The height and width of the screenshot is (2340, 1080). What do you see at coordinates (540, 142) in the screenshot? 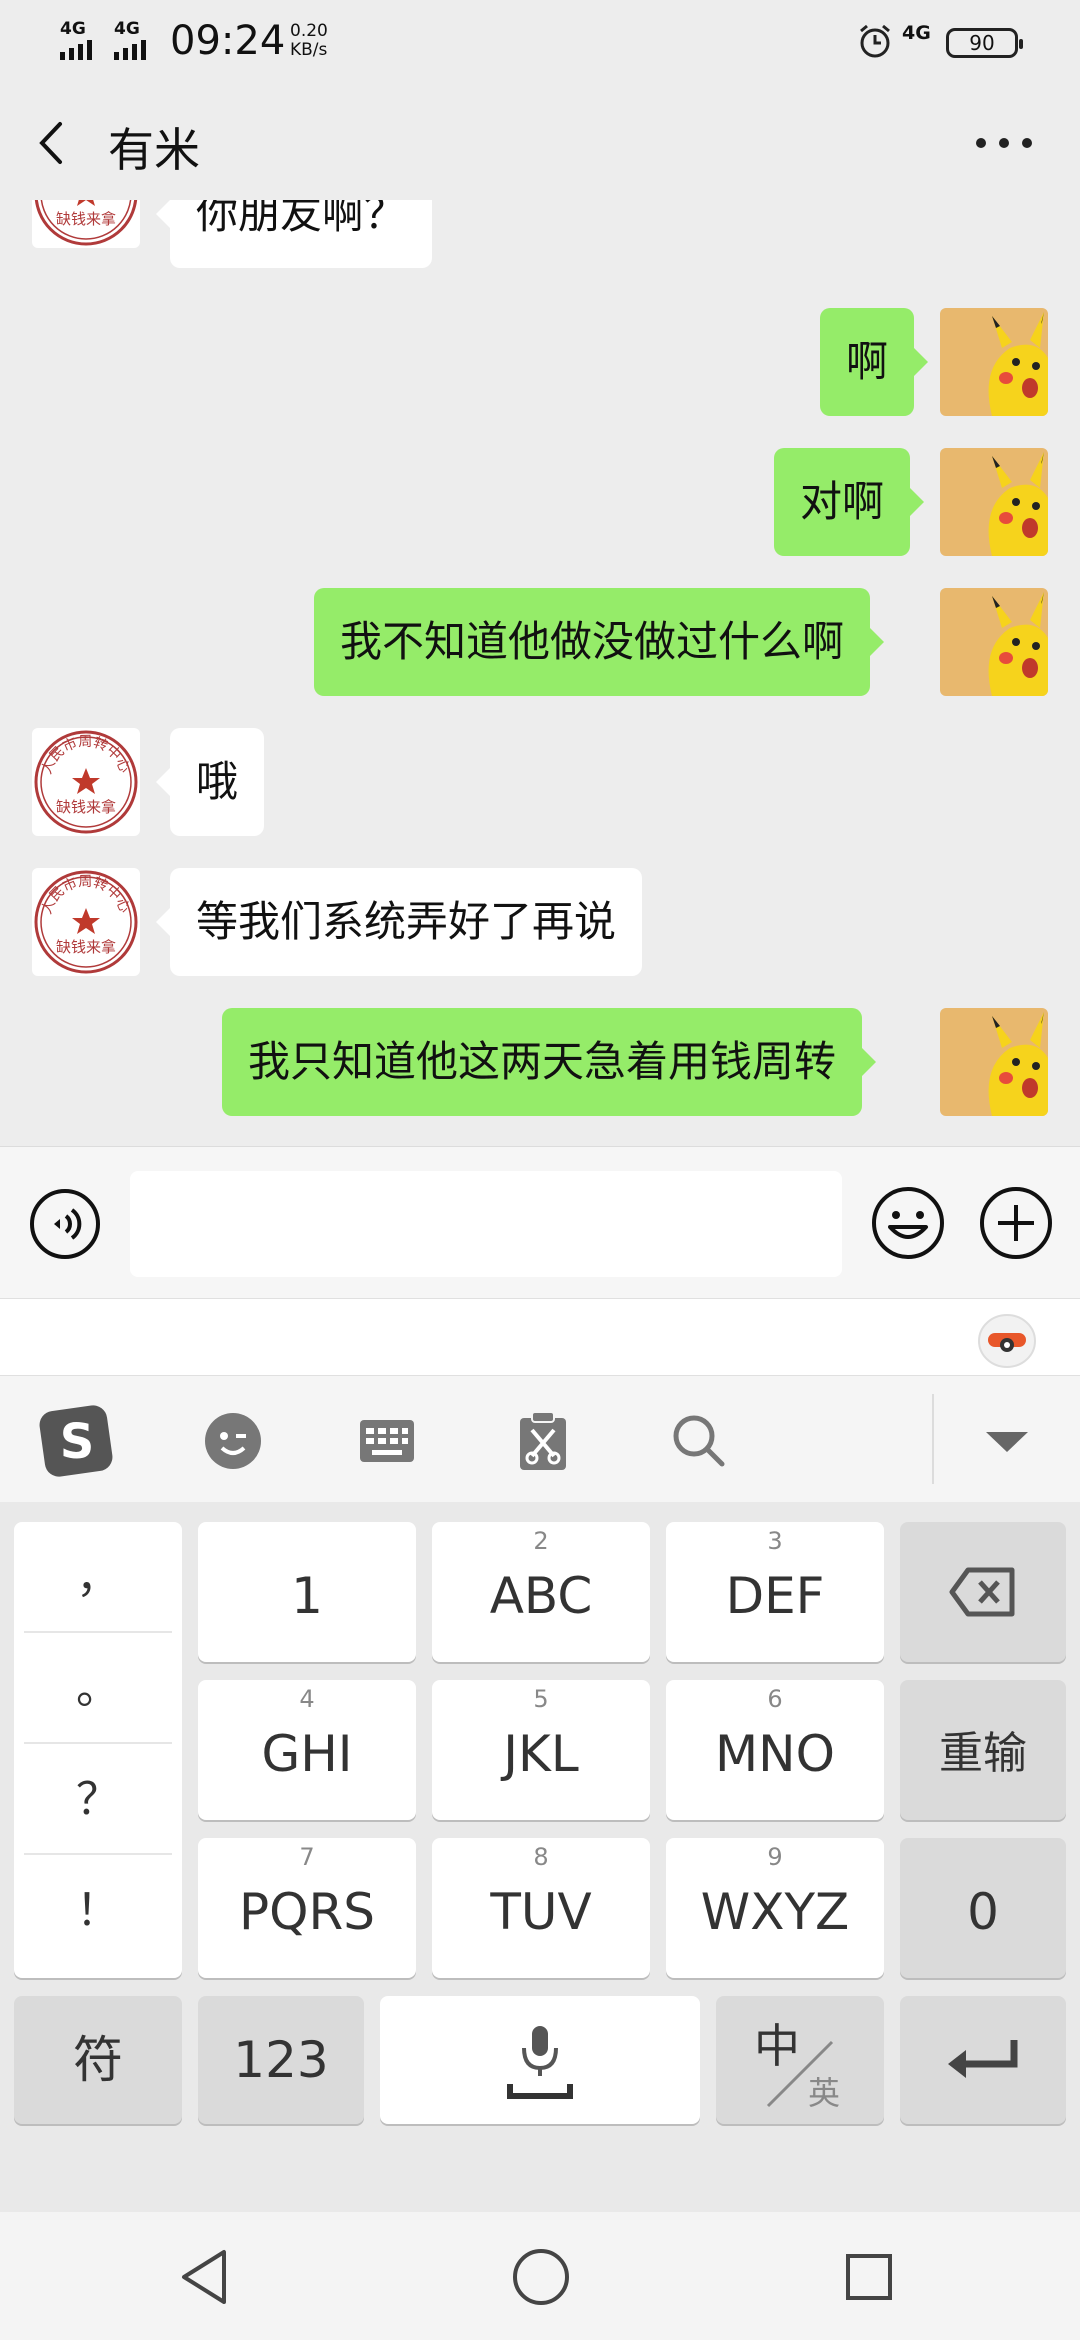
I see `chat-header: 有米` at bounding box center [540, 142].